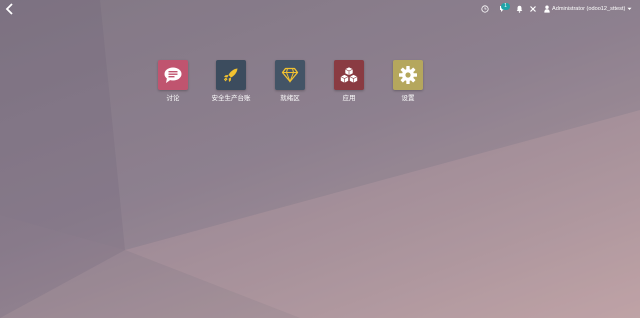  I want to click on close-icon, so click(533, 9).